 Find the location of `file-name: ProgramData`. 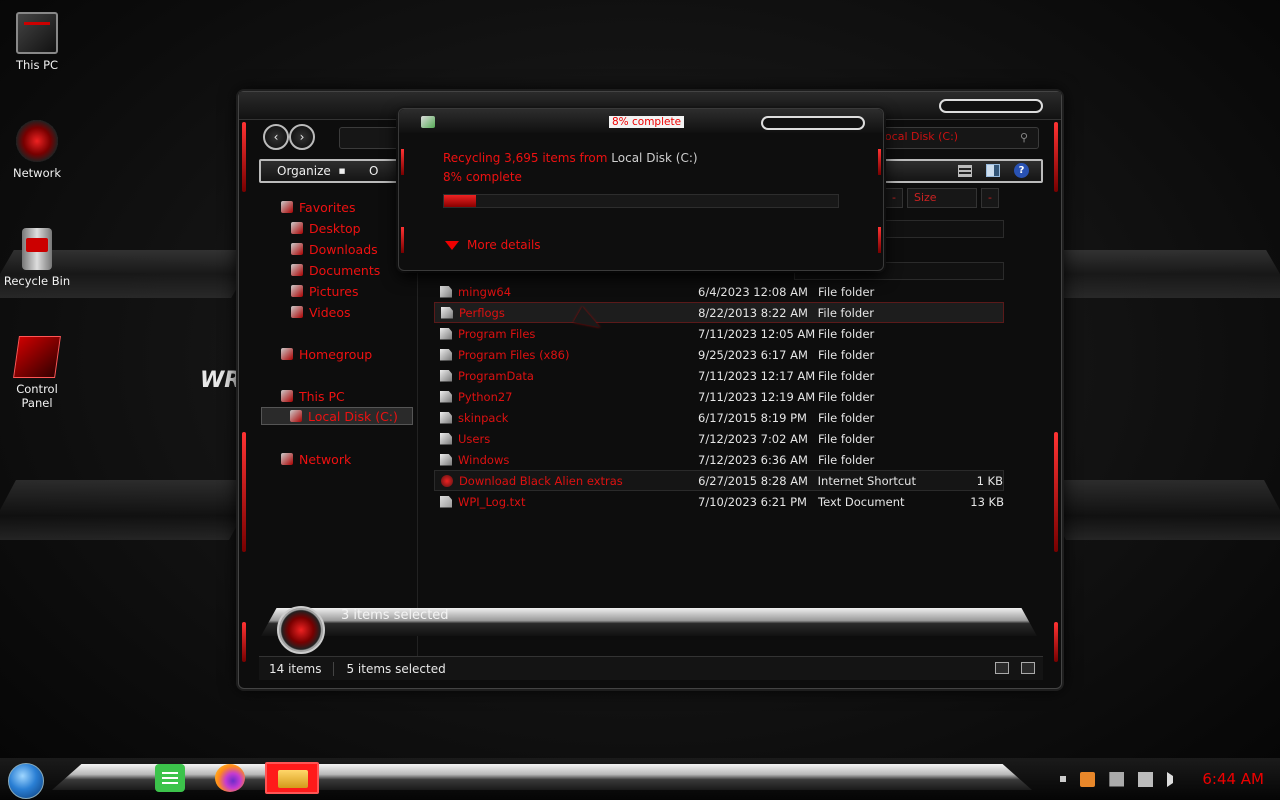

file-name: ProgramData is located at coordinates (496, 375).